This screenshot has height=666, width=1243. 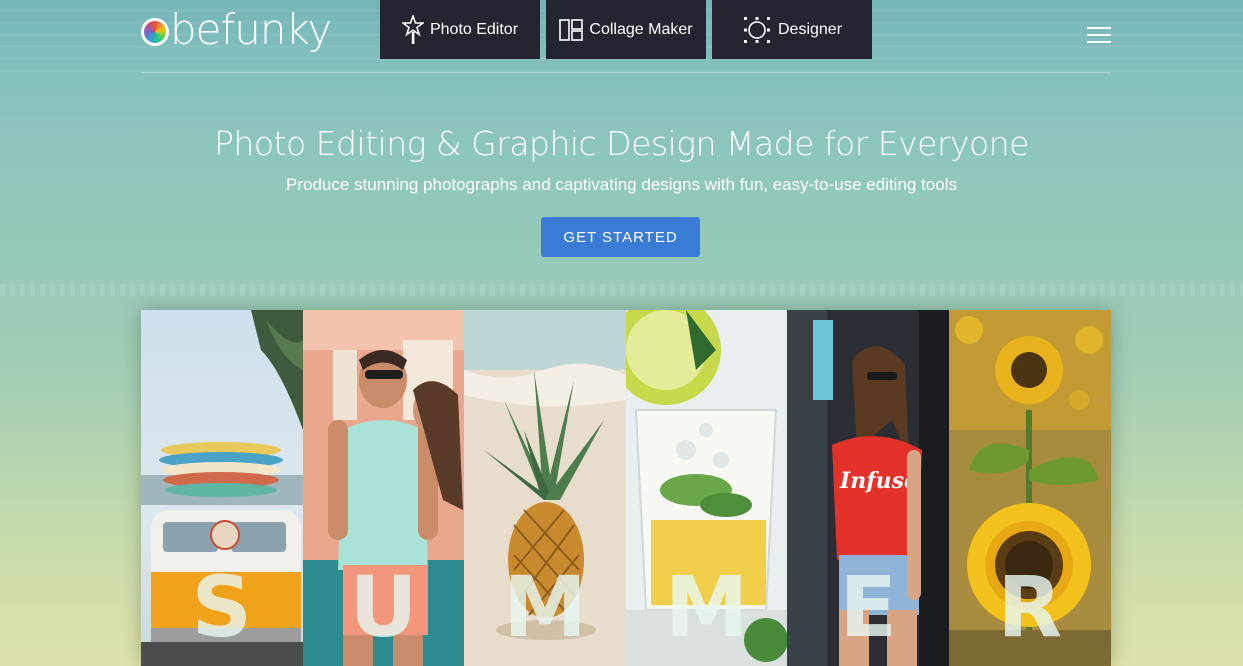 What do you see at coordinates (383, 607) in the screenshot?
I see `panel-letter: U` at bounding box center [383, 607].